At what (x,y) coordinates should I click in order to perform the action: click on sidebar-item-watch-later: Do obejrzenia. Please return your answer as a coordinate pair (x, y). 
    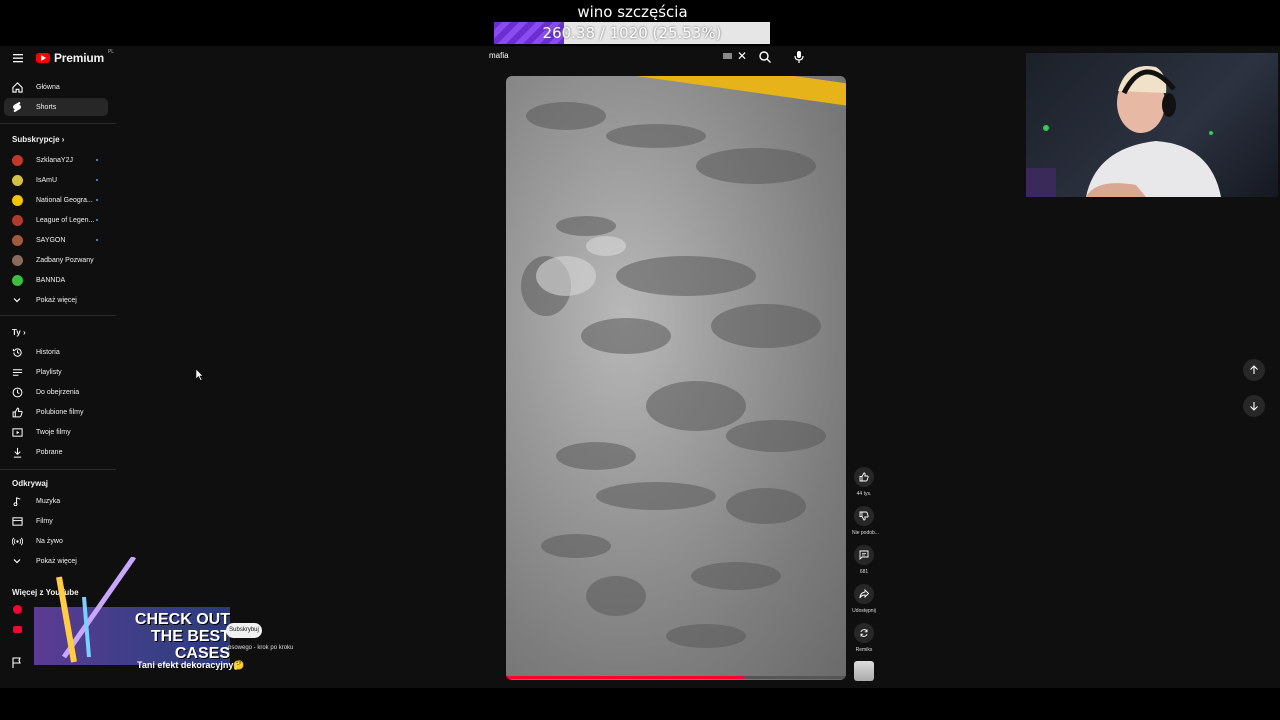
    Looking at the image, I should click on (56, 392).